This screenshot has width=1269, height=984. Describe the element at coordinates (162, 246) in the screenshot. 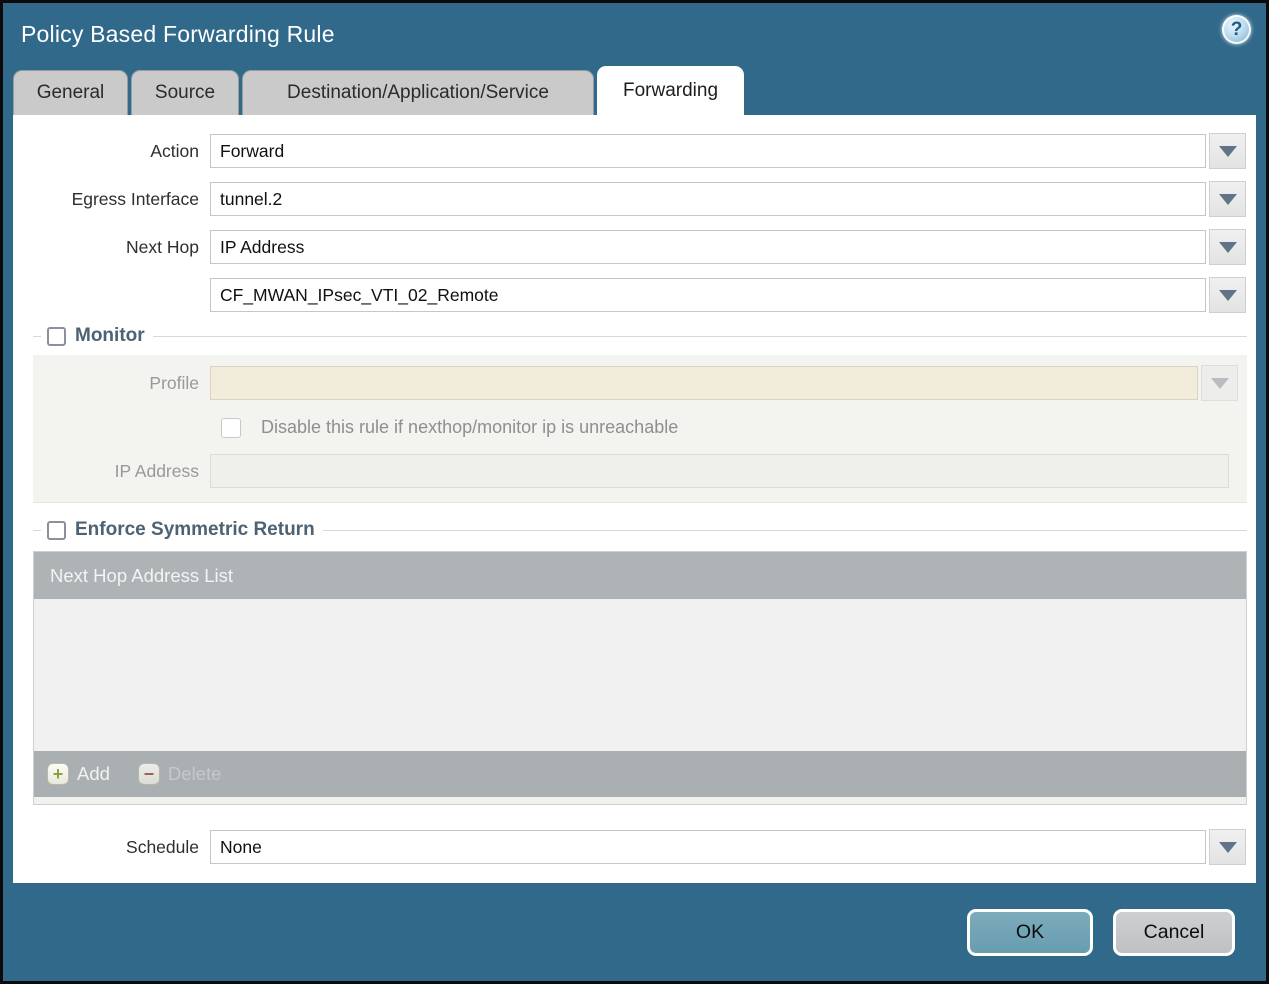

I see `next-hop-label: Next Hop` at that location.